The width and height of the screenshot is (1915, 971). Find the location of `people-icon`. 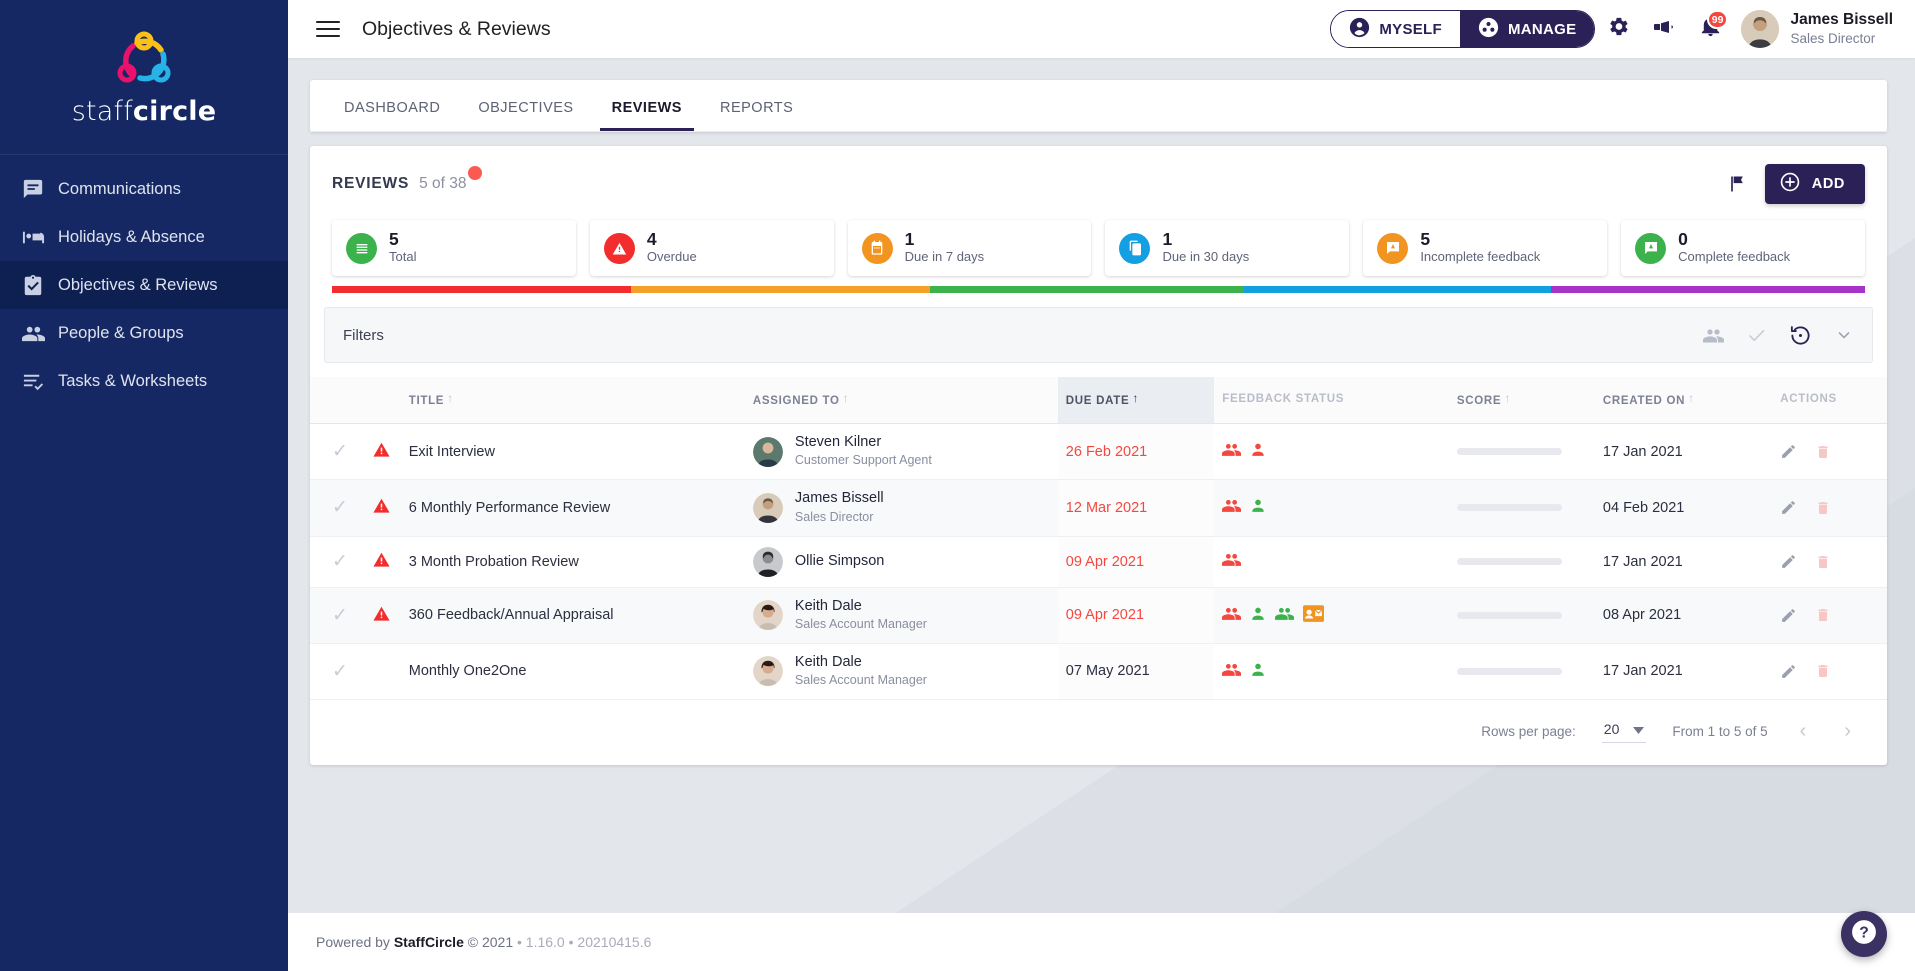

people-icon is located at coordinates (1232, 561).